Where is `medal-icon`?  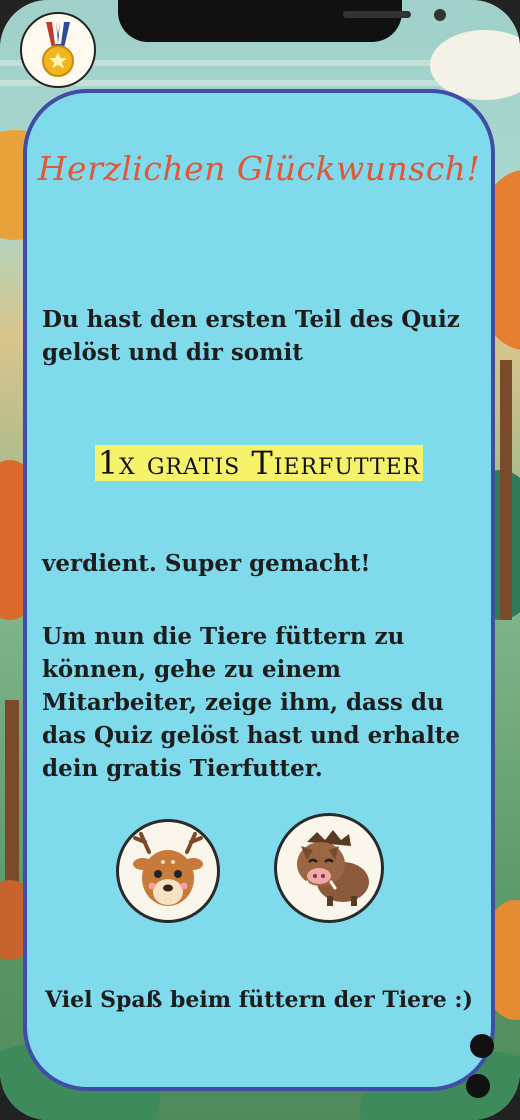 medal-icon is located at coordinates (58, 49).